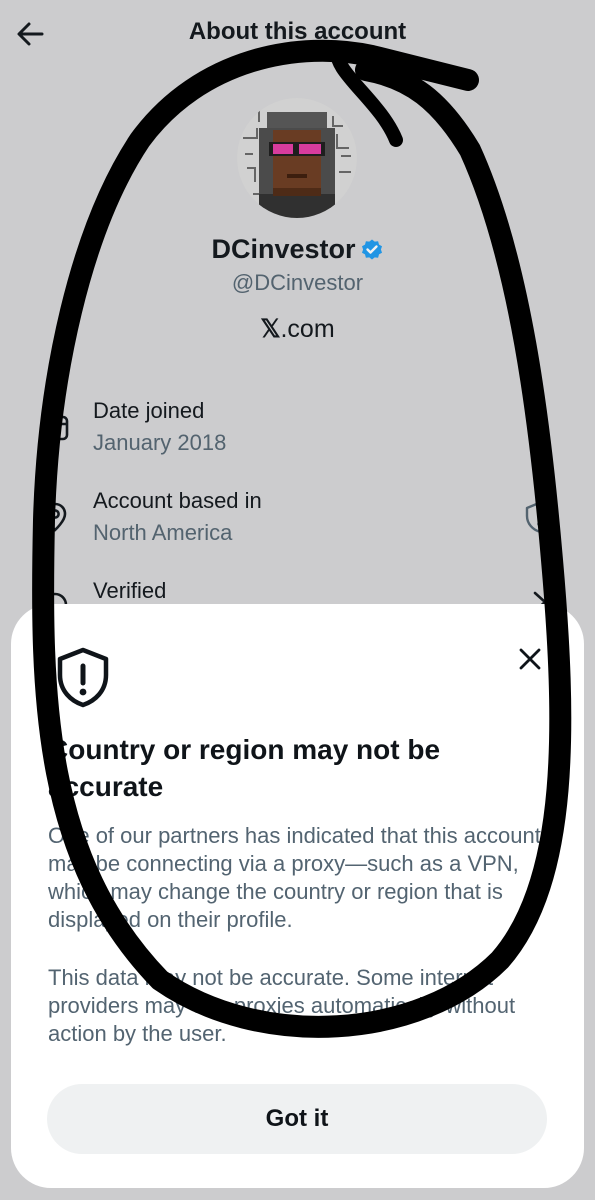 The width and height of the screenshot is (595, 1200). Describe the element at coordinates (297, 1119) in the screenshot. I see `got-it-button: Got it` at that location.